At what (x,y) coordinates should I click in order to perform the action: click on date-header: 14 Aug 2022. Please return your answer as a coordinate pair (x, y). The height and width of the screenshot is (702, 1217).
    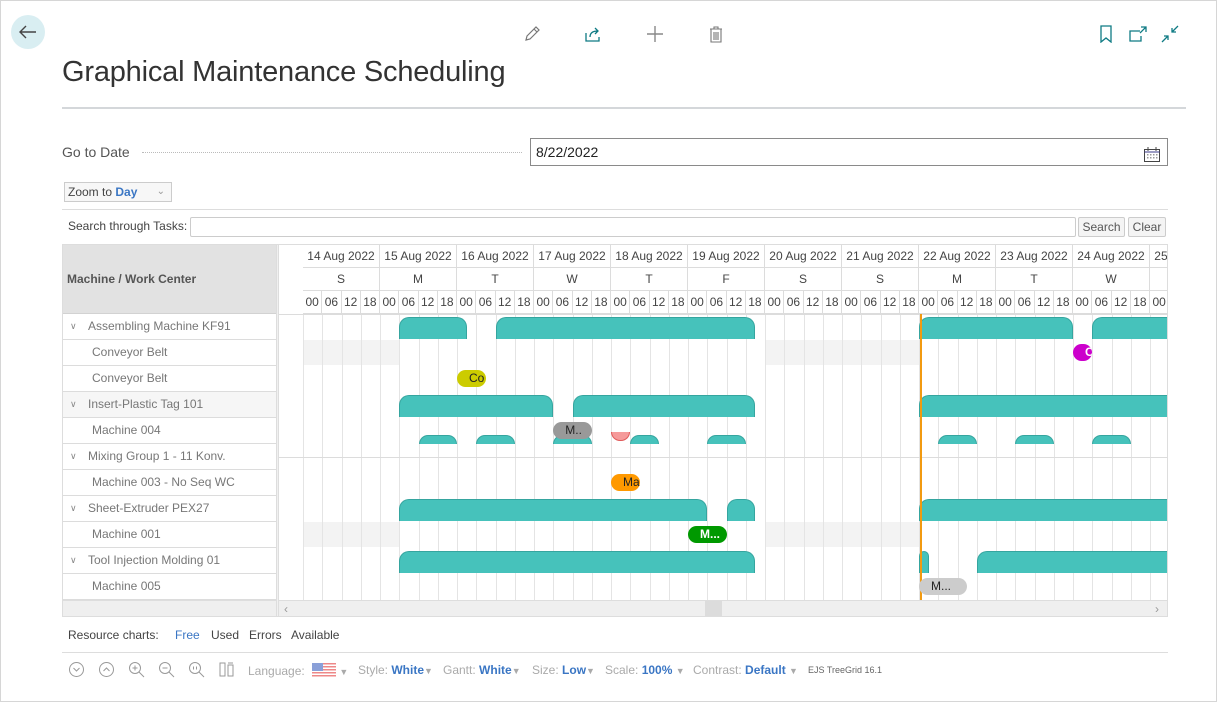
    Looking at the image, I should click on (341, 256).